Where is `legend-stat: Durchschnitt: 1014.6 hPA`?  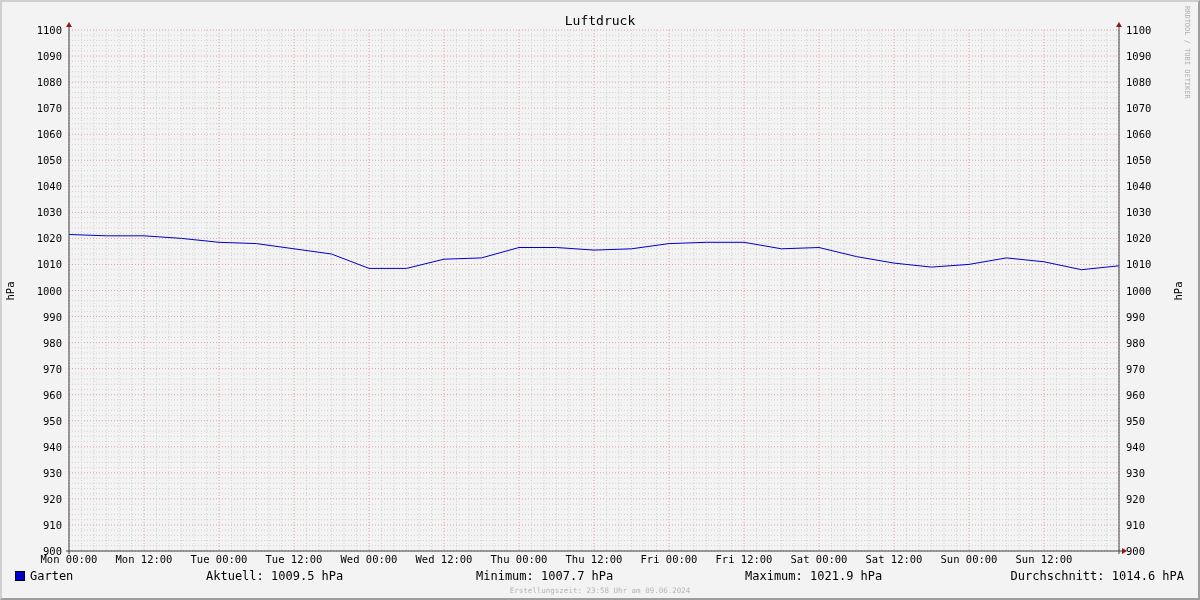
legend-stat: Durchschnitt: 1014.6 hPA is located at coordinates (1097, 576).